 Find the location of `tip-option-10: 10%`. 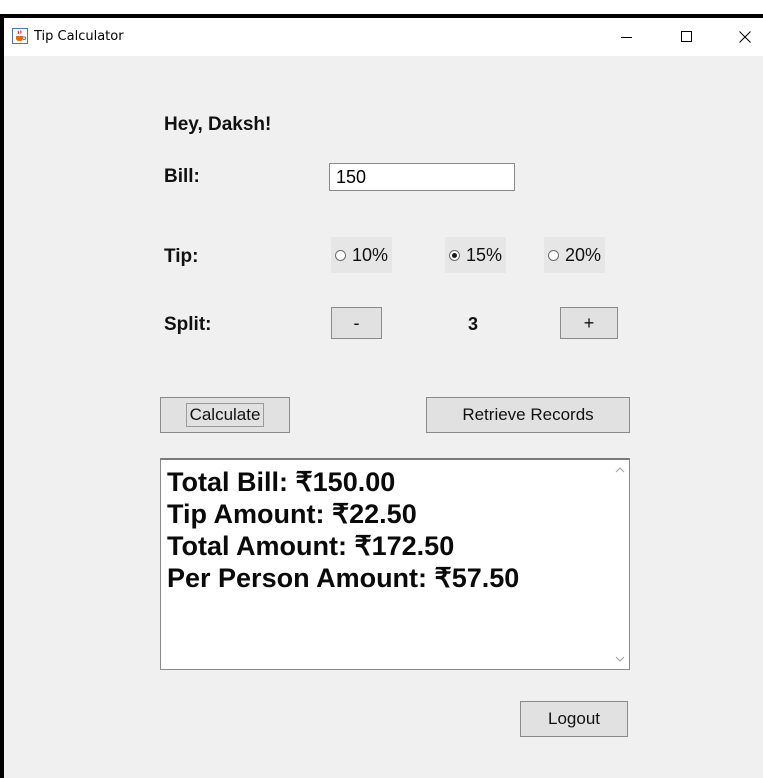

tip-option-10: 10% is located at coordinates (362, 255).